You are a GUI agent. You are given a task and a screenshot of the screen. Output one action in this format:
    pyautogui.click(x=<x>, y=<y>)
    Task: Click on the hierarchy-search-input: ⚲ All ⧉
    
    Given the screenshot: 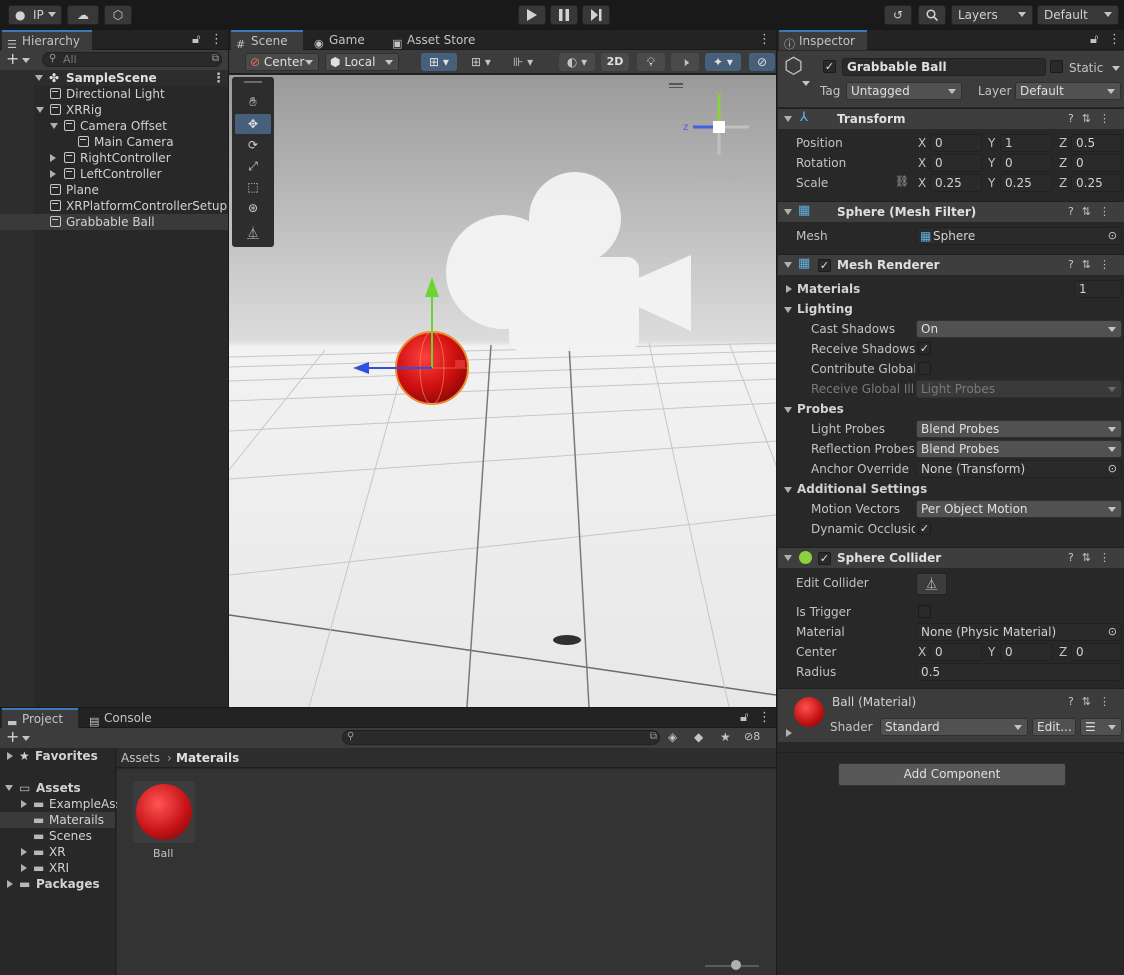 What is the action you would take?
    pyautogui.click(x=132, y=59)
    